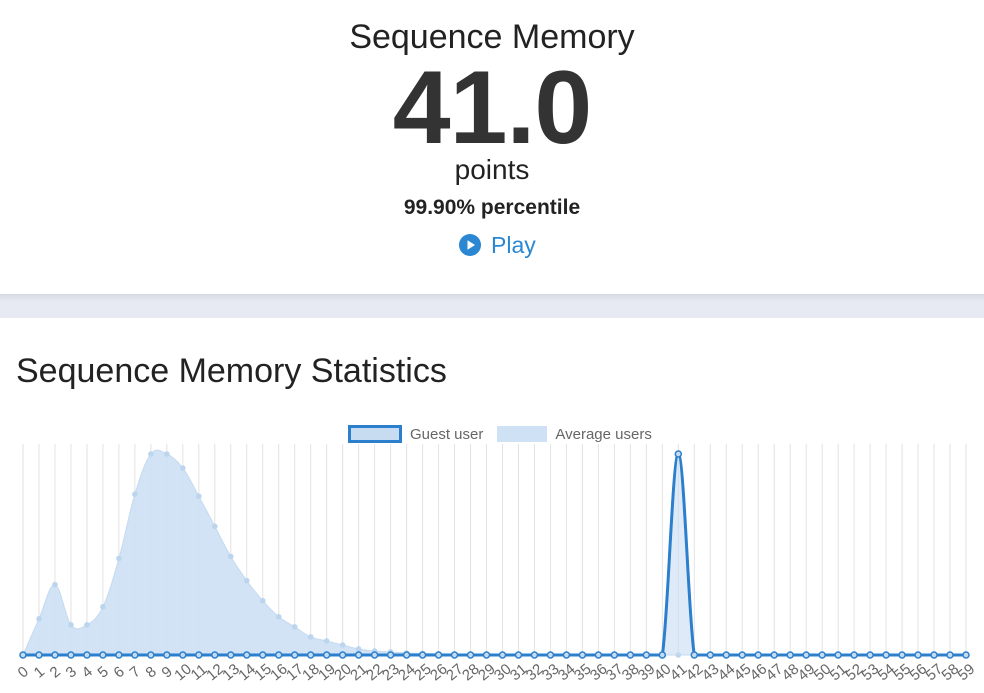  I want to click on x-tick-label-8: 8, so click(151, 672).